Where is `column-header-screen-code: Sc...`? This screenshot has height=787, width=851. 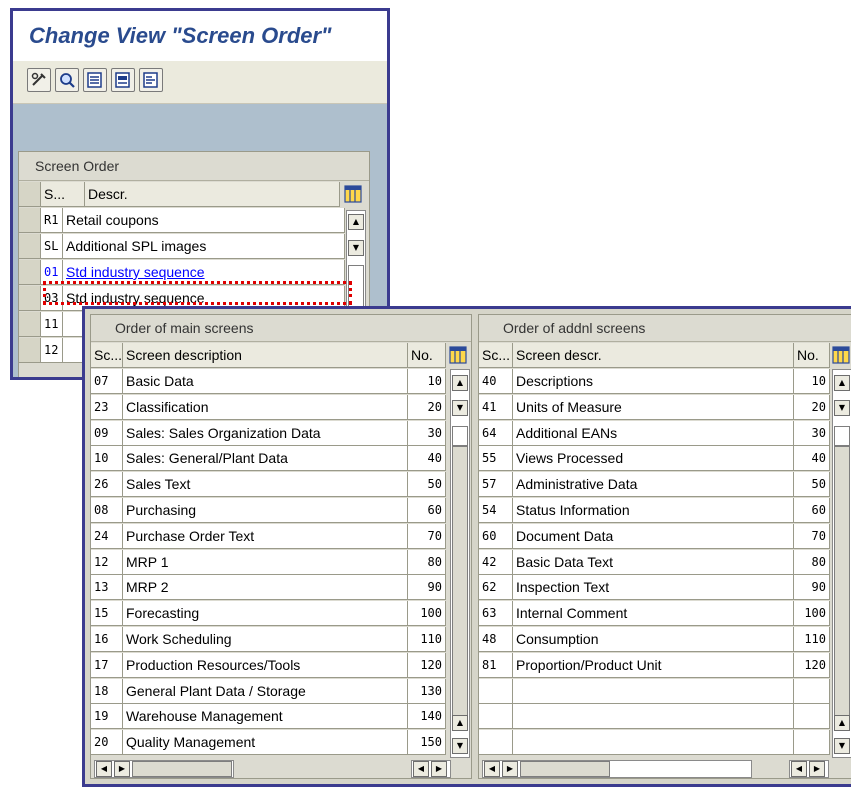 column-header-screen-code: Sc... is located at coordinates (496, 355).